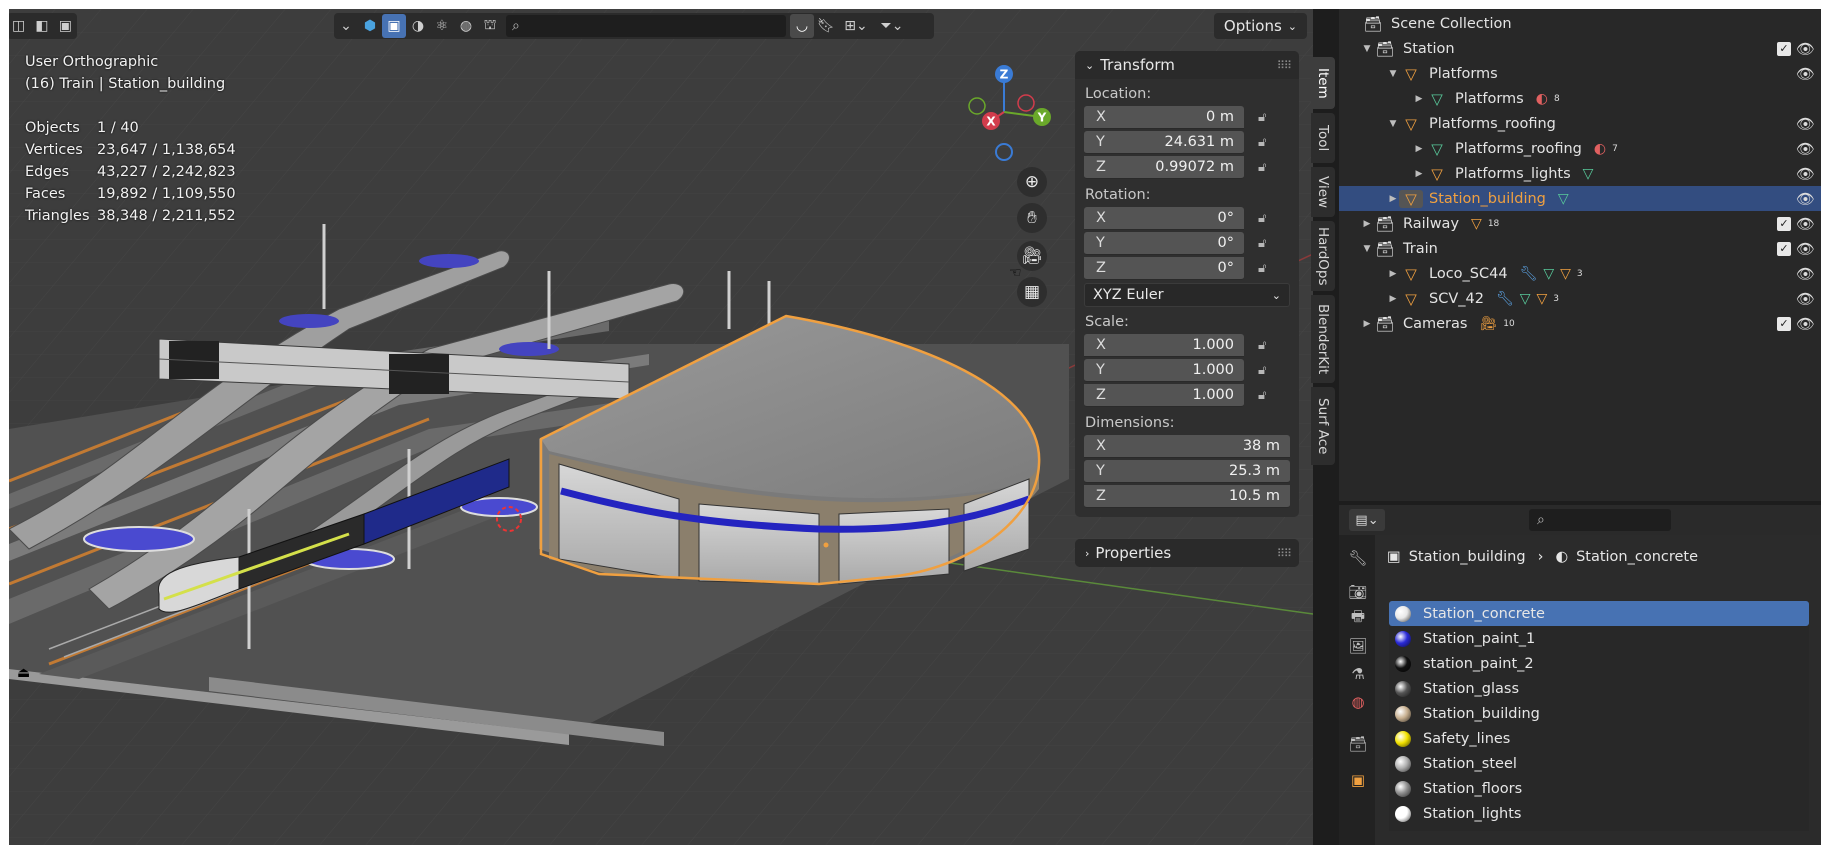 The width and height of the screenshot is (1830, 853). What do you see at coordinates (1599, 813) in the screenshot?
I see `list-item: Station_lights` at bounding box center [1599, 813].